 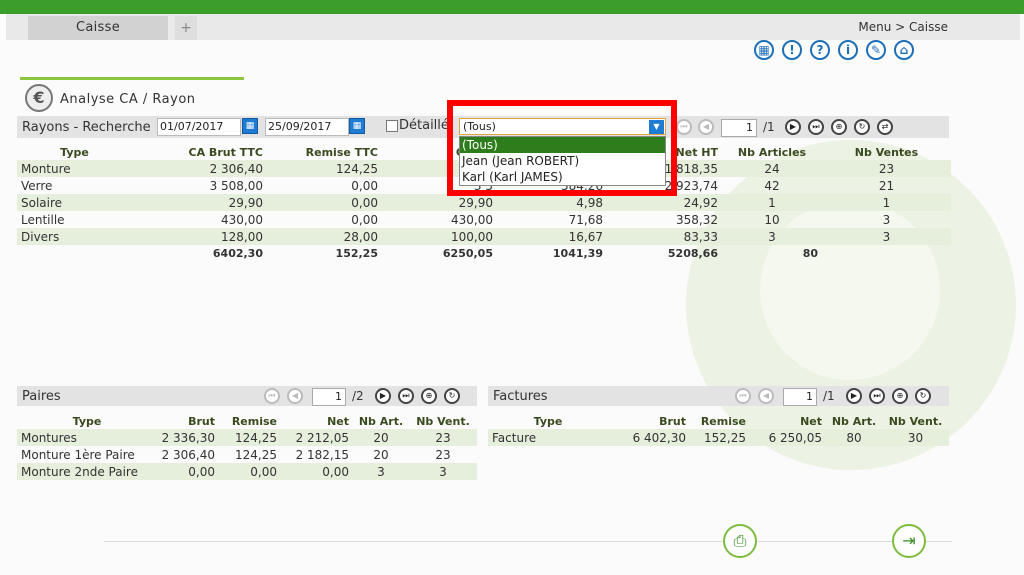 What do you see at coordinates (484, 202) in the screenshot?
I see `table-row: Solaire 29,90 0,00 29,90 4,98 24,92 1 1` at bounding box center [484, 202].